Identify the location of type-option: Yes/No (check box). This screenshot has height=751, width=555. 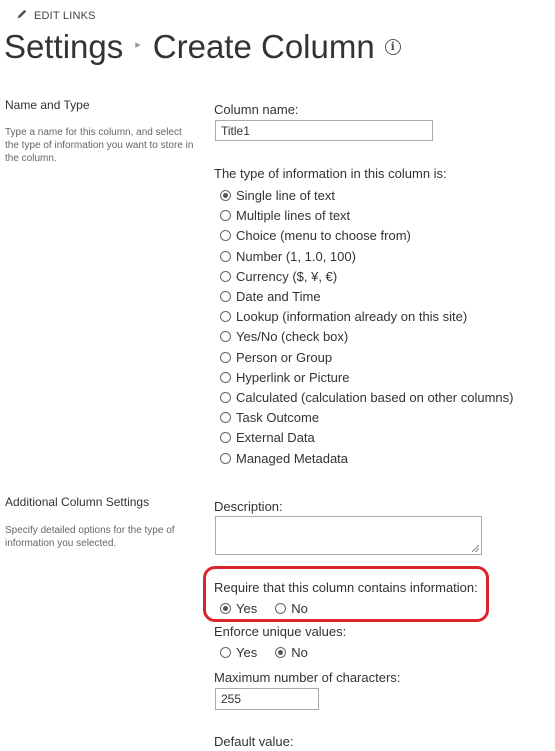
(284, 337).